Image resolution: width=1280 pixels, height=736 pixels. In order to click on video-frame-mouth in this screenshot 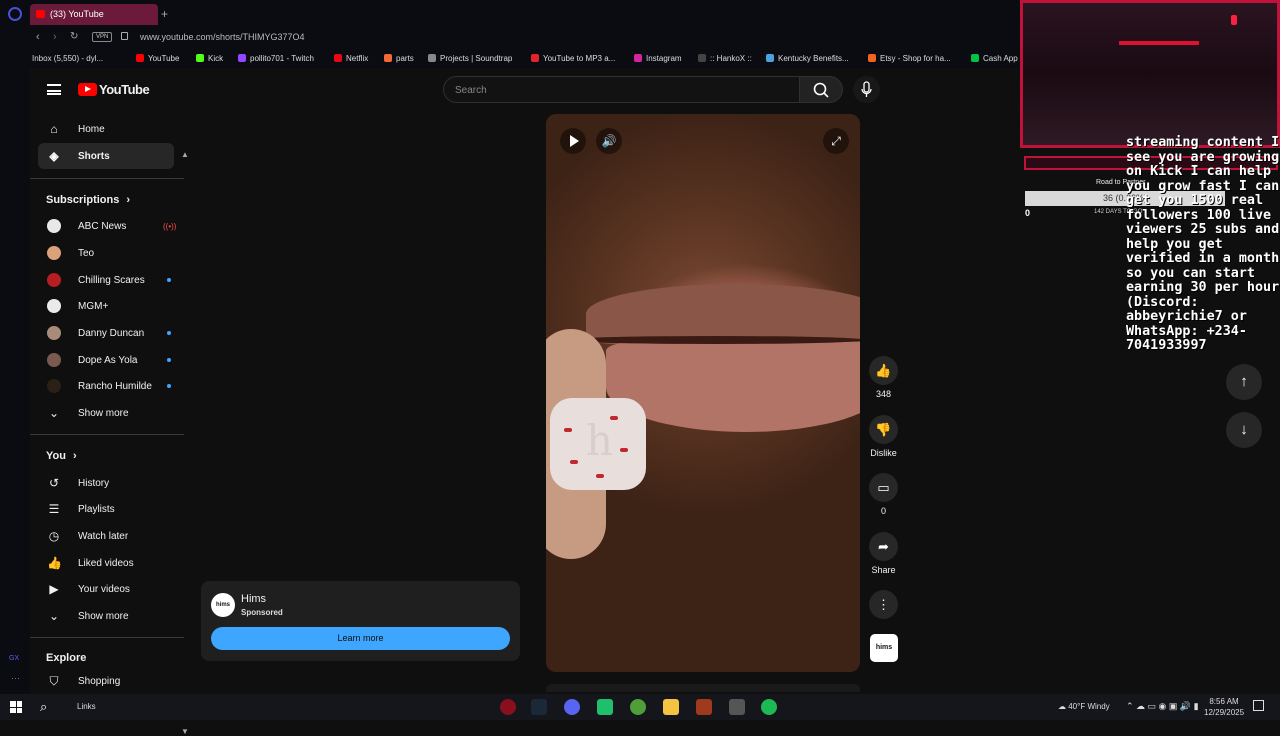, I will do `click(713, 340)`.